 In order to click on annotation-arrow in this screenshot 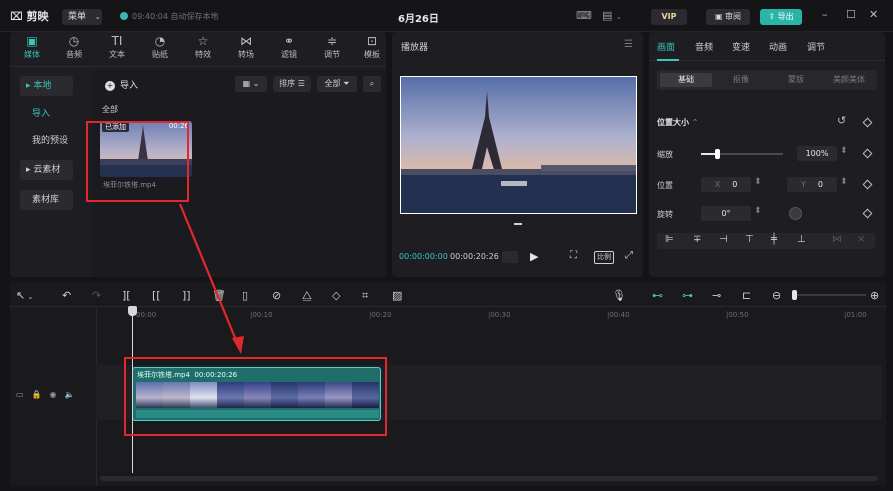, I will do `click(211, 278)`.